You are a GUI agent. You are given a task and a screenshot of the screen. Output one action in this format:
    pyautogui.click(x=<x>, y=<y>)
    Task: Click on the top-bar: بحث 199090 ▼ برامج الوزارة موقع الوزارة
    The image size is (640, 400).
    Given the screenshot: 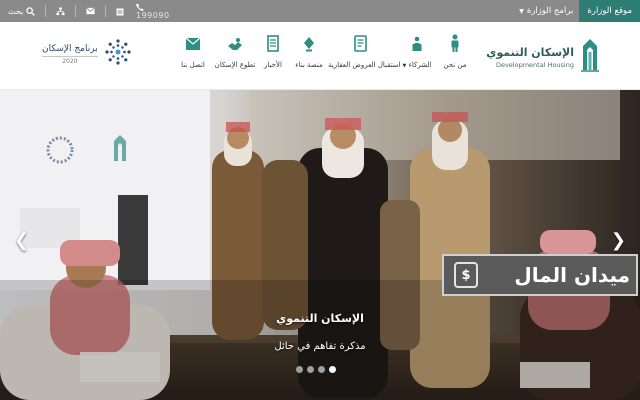 What is the action you would take?
    pyautogui.click(x=320, y=11)
    